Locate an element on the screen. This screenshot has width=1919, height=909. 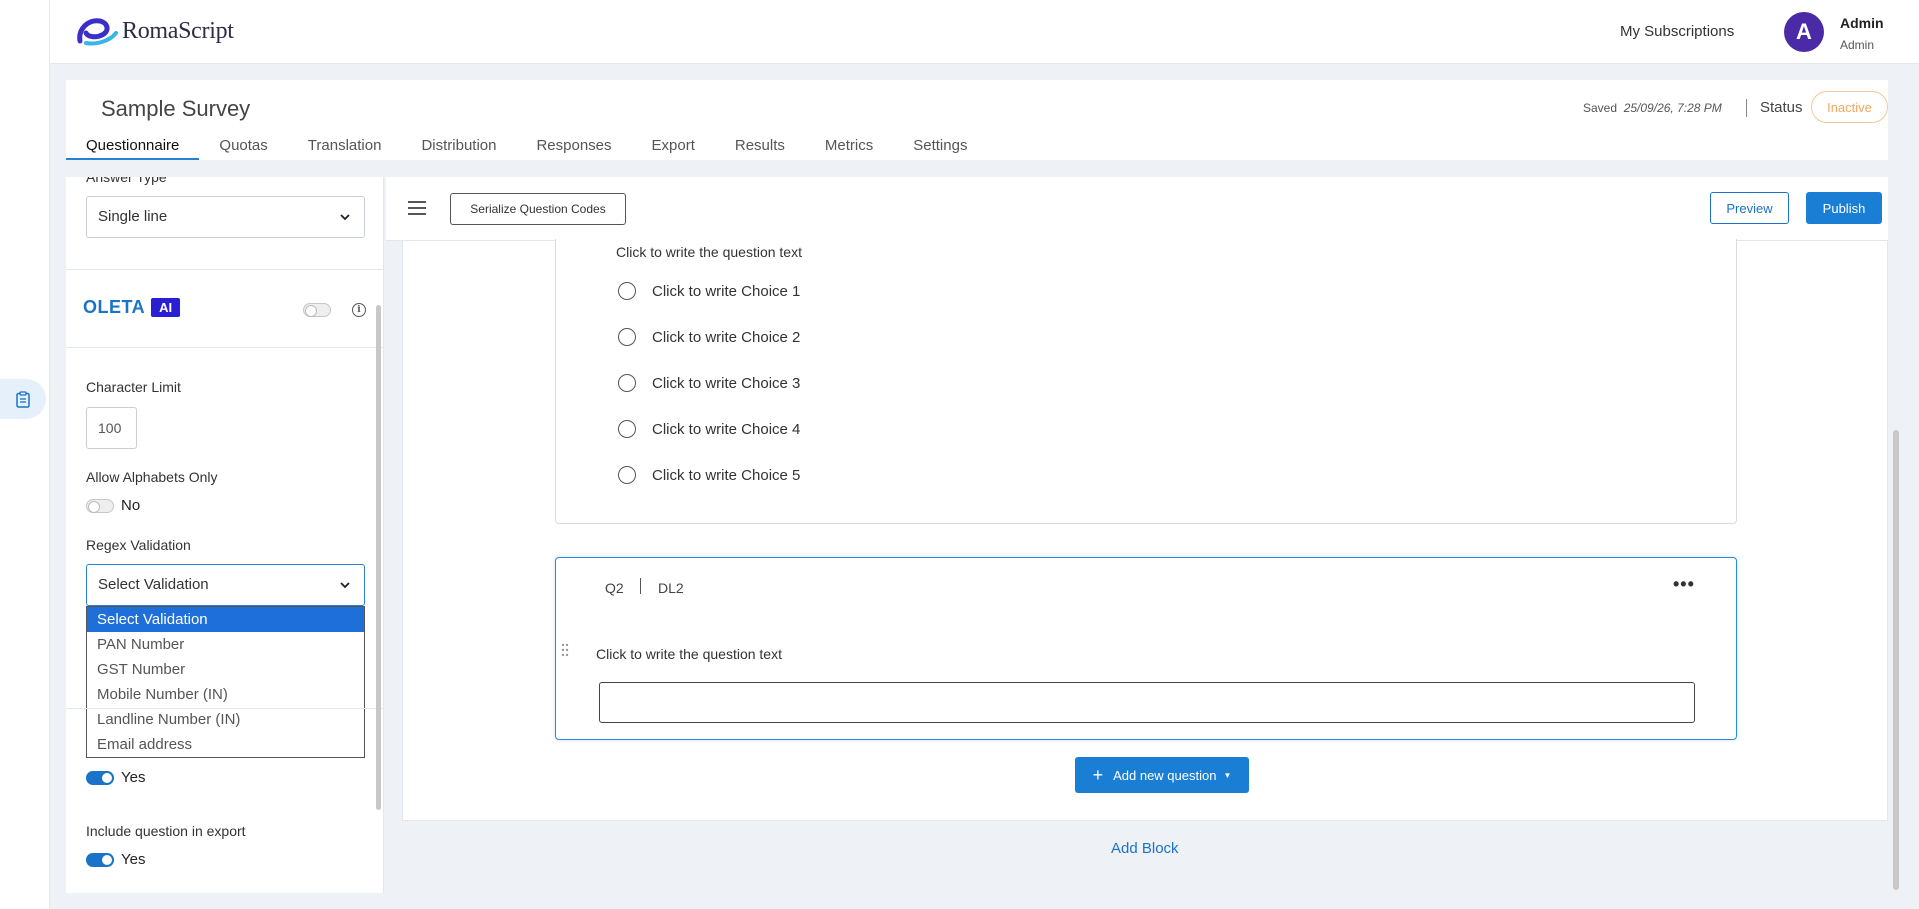
answer-type-label: Answer Type is located at coordinates (126, 181).